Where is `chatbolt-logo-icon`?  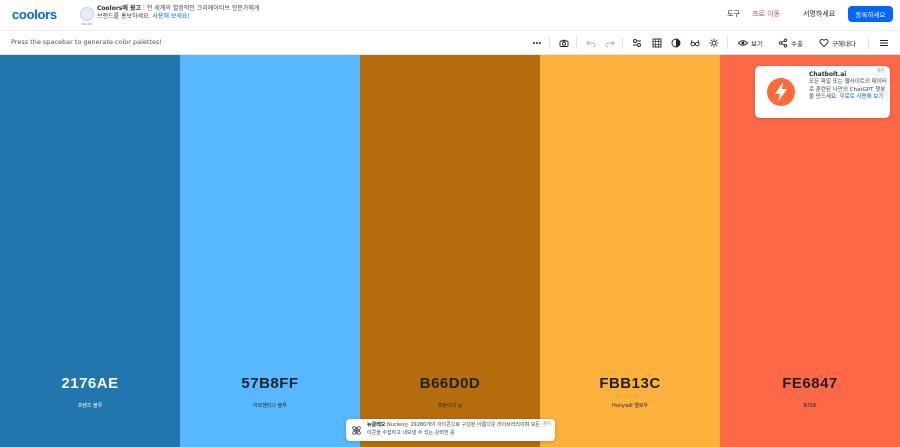 chatbolt-logo-icon is located at coordinates (781, 92).